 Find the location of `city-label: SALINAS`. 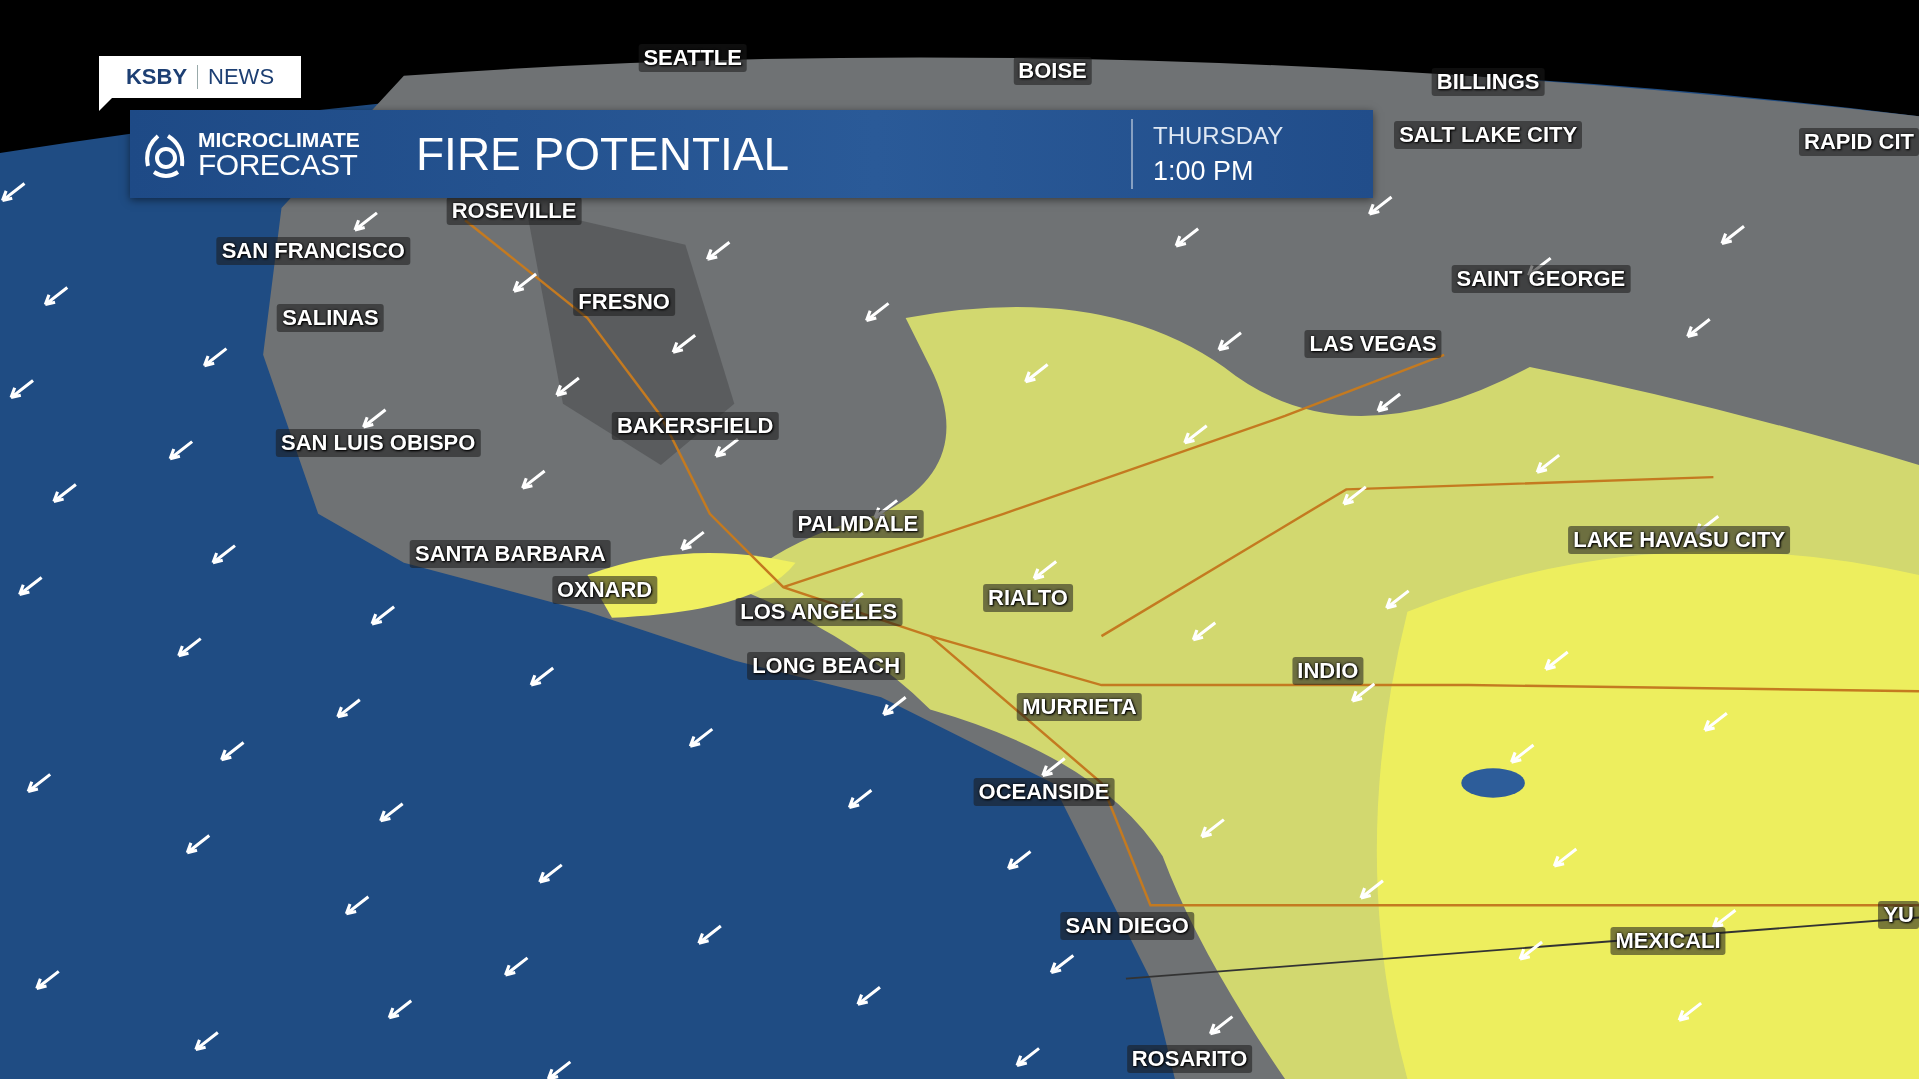

city-label: SALINAS is located at coordinates (330, 318).